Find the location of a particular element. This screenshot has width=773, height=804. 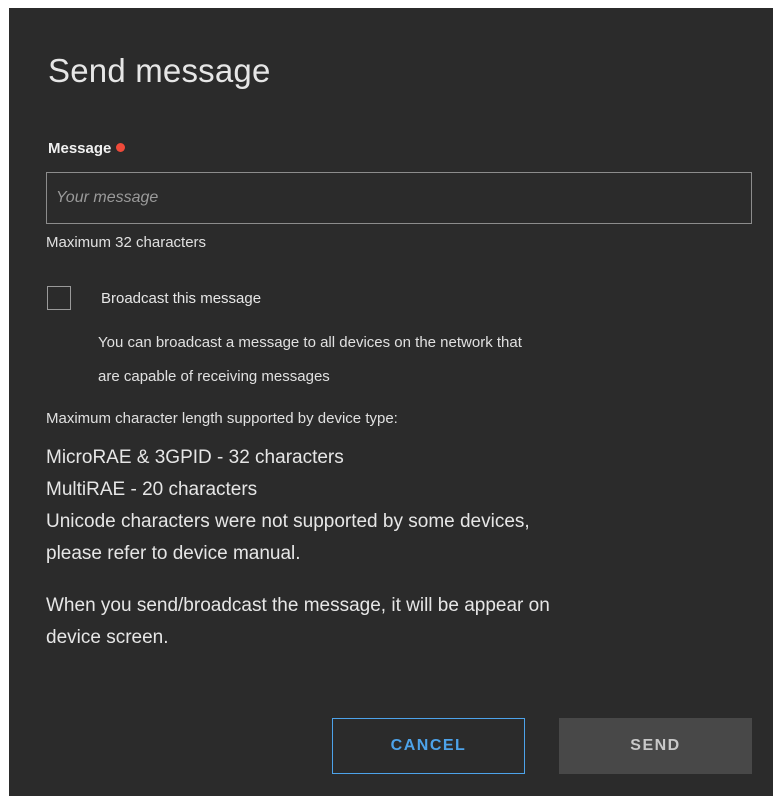

message-input is located at coordinates (399, 198).